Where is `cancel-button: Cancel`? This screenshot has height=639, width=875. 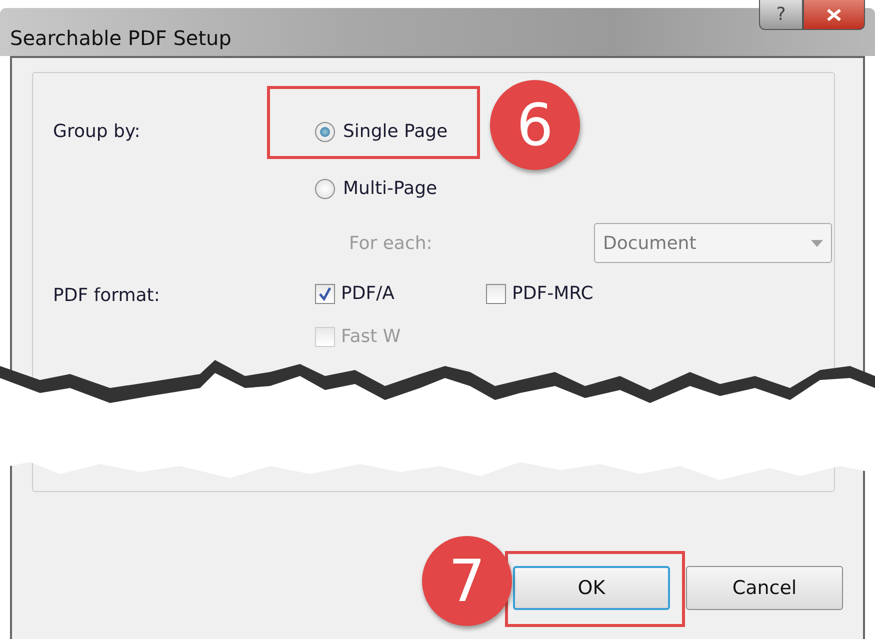
cancel-button: Cancel is located at coordinates (764, 588).